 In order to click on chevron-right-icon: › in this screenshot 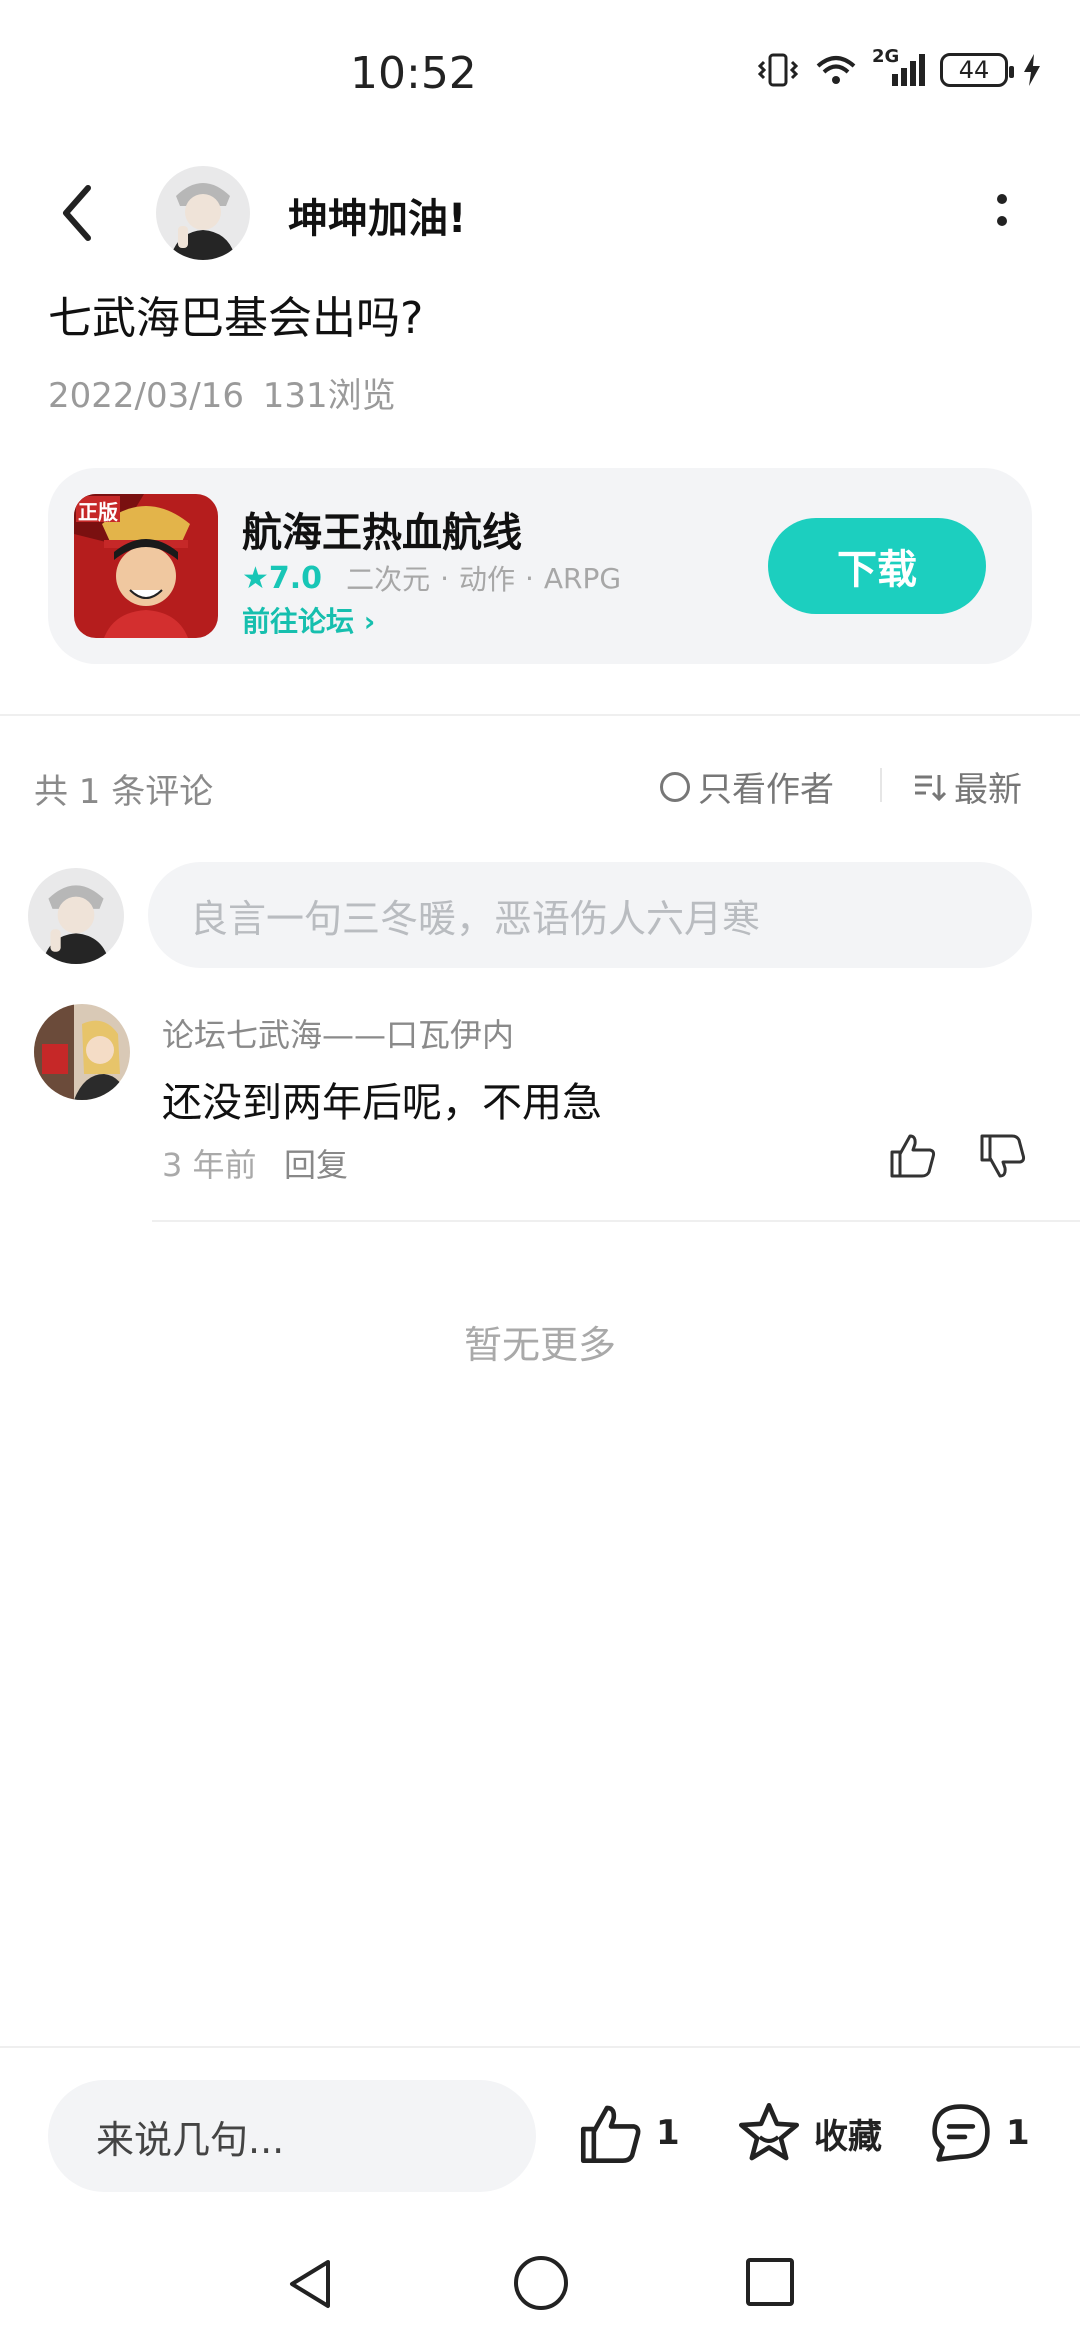, I will do `click(369, 621)`.